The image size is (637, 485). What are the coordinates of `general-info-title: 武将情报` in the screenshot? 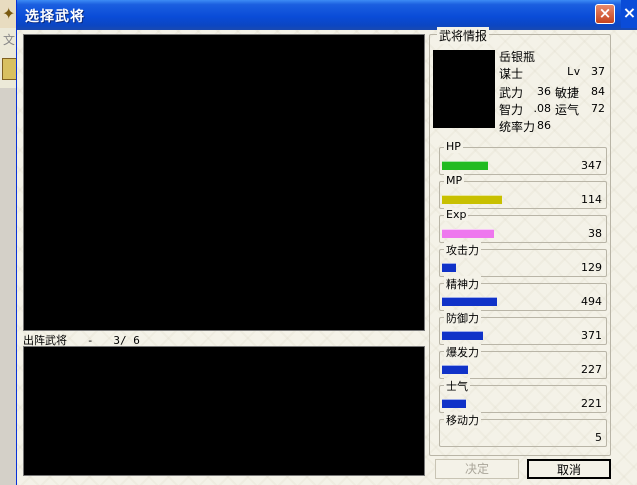 It's located at (463, 35).